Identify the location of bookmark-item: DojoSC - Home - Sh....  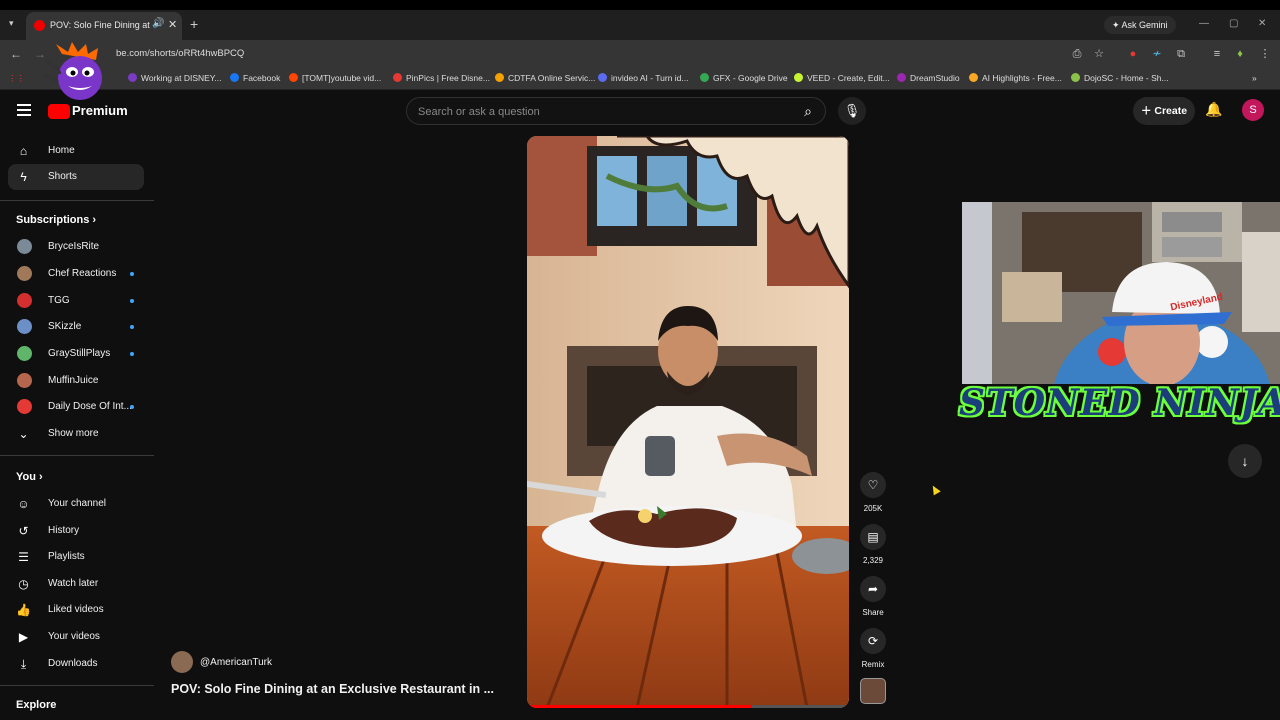
(1120, 78).